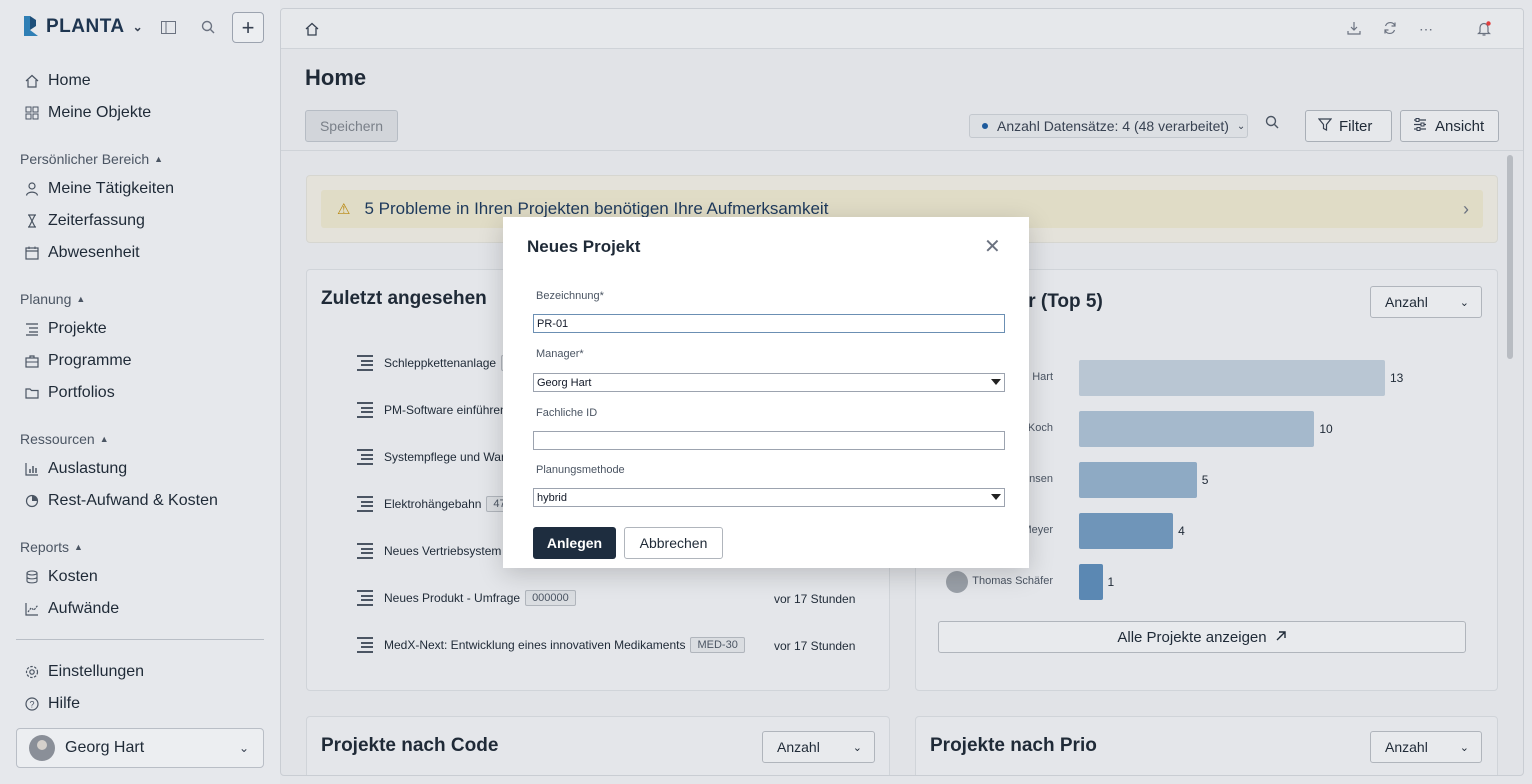 This screenshot has width=1532, height=784. I want to click on field-label: Fachliche ID, so click(567, 413).